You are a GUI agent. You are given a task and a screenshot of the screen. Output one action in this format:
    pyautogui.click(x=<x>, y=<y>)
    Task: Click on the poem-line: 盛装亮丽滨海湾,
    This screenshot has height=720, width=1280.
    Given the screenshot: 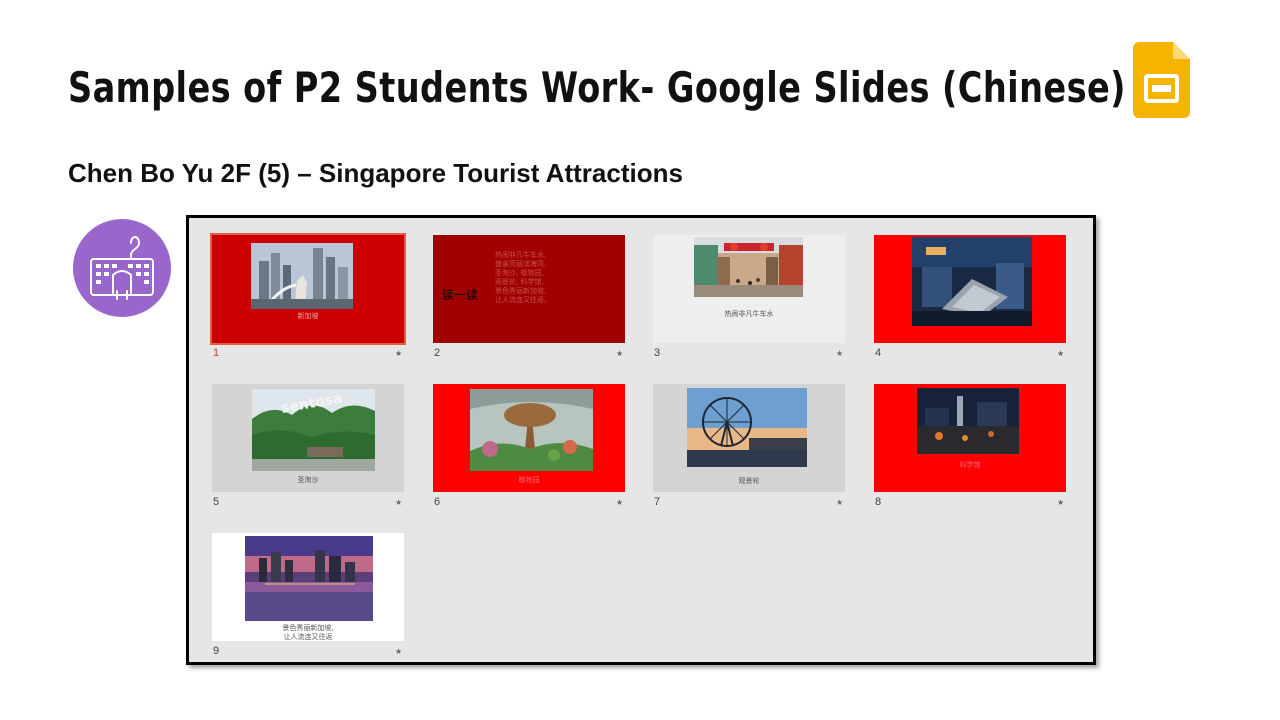 What is the action you would take?
    pyautogui.click(x=521, y=264)
    